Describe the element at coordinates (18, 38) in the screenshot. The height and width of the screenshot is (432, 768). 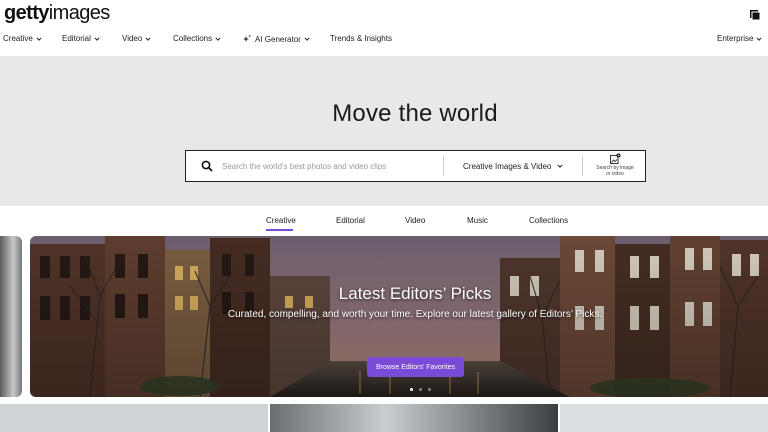
I see `nav-item-label: Creative` at that location.